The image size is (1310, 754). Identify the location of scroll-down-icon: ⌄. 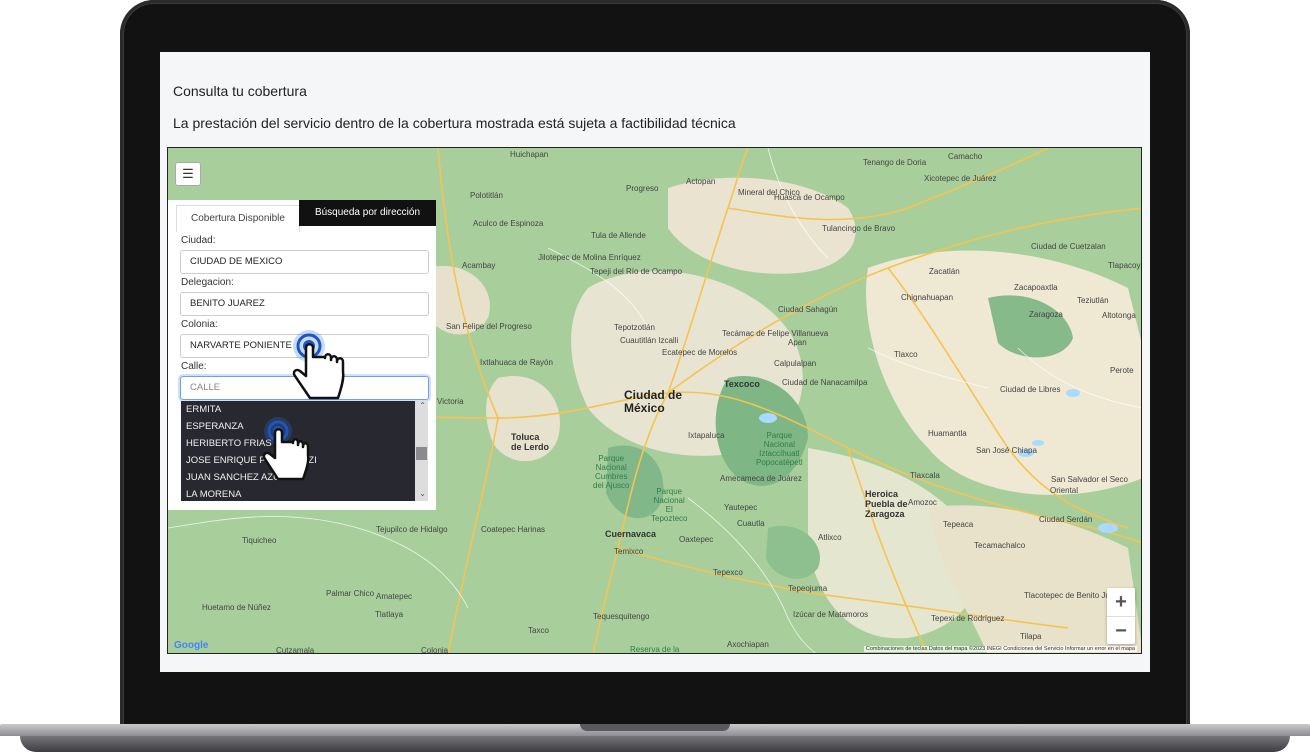
(422, 493).